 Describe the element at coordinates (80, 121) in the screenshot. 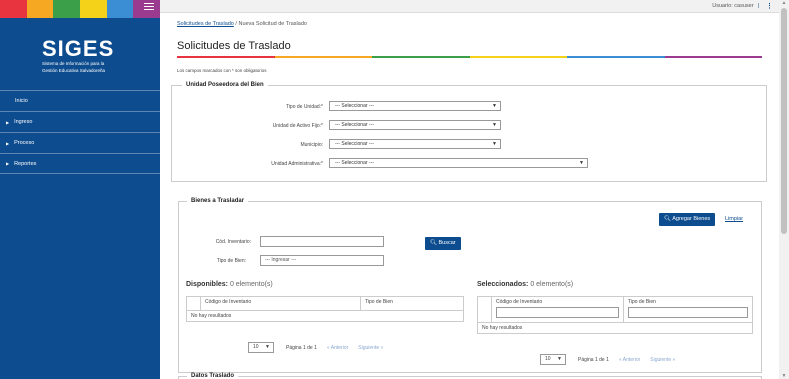

I see `sidebar-item-ingreso: ▶ Ingreso` at that location.